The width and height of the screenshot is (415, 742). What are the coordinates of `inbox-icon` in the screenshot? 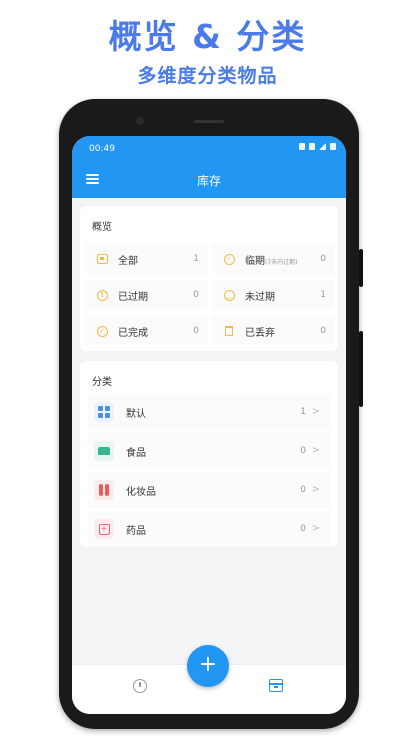 It's located at (102, 259).